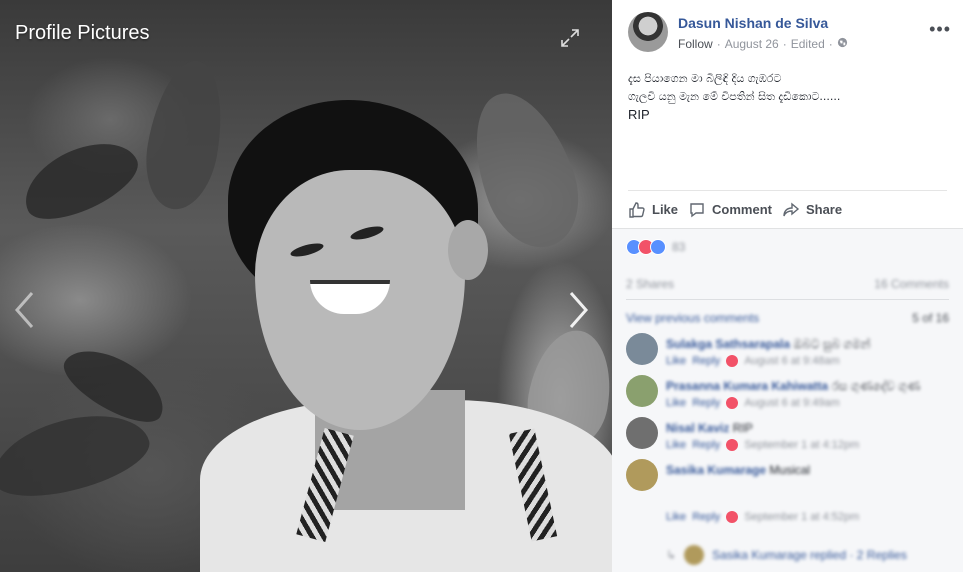 The height and width of the screenshot is (572, 963). I want to click on comment-text: Musical, so click(790, 470).